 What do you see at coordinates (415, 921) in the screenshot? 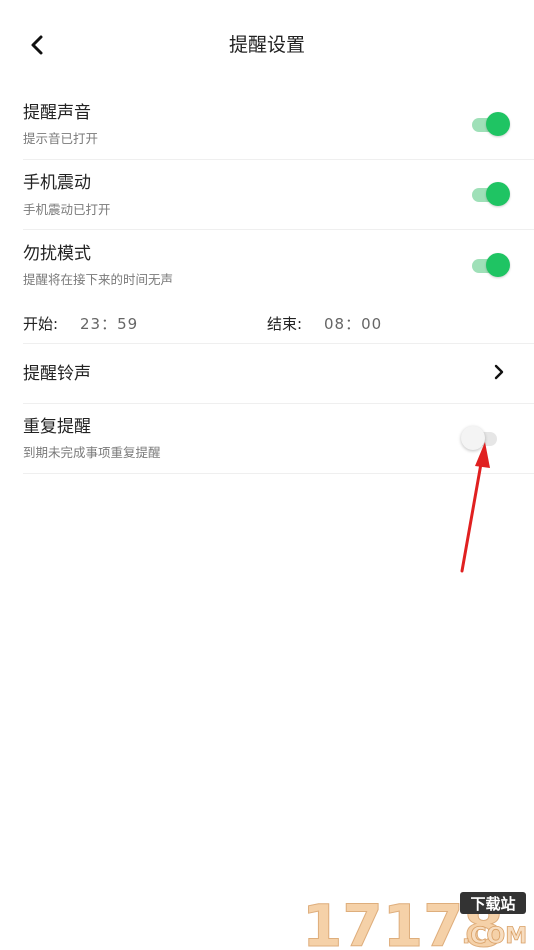
I see `watermark-logo: 17178 下载站 .COM` at bounding box center [415, 921].